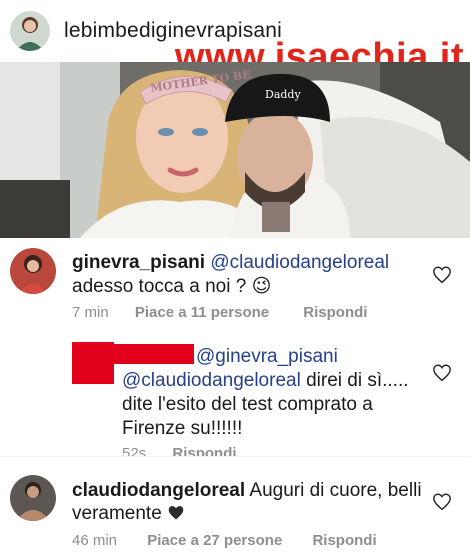 This screenshot has width=470, height=560. Describe the element at coordinates (30, 31) in the screenshot. I see `profile-avatar` at that location.